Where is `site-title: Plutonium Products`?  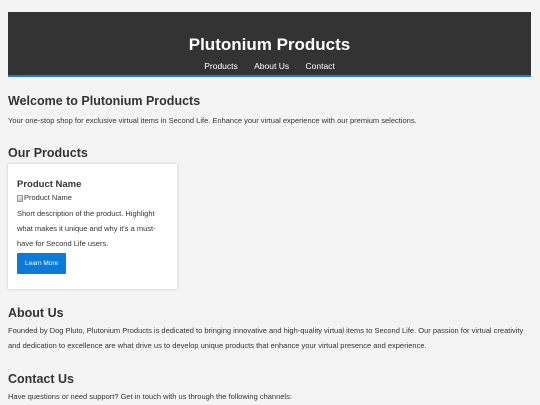
site-title: Plutonium Products is located at coordinates (269, 44).